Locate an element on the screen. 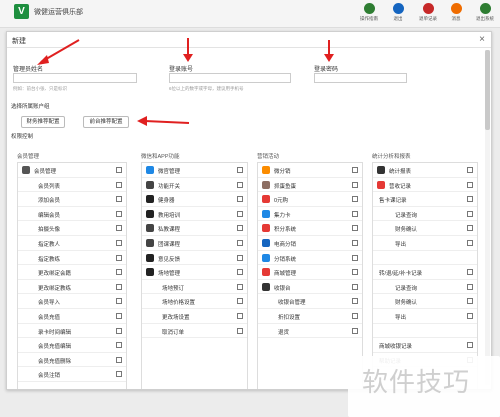  permission-row: 售卡课记录 is located at coordinates (425, 199).